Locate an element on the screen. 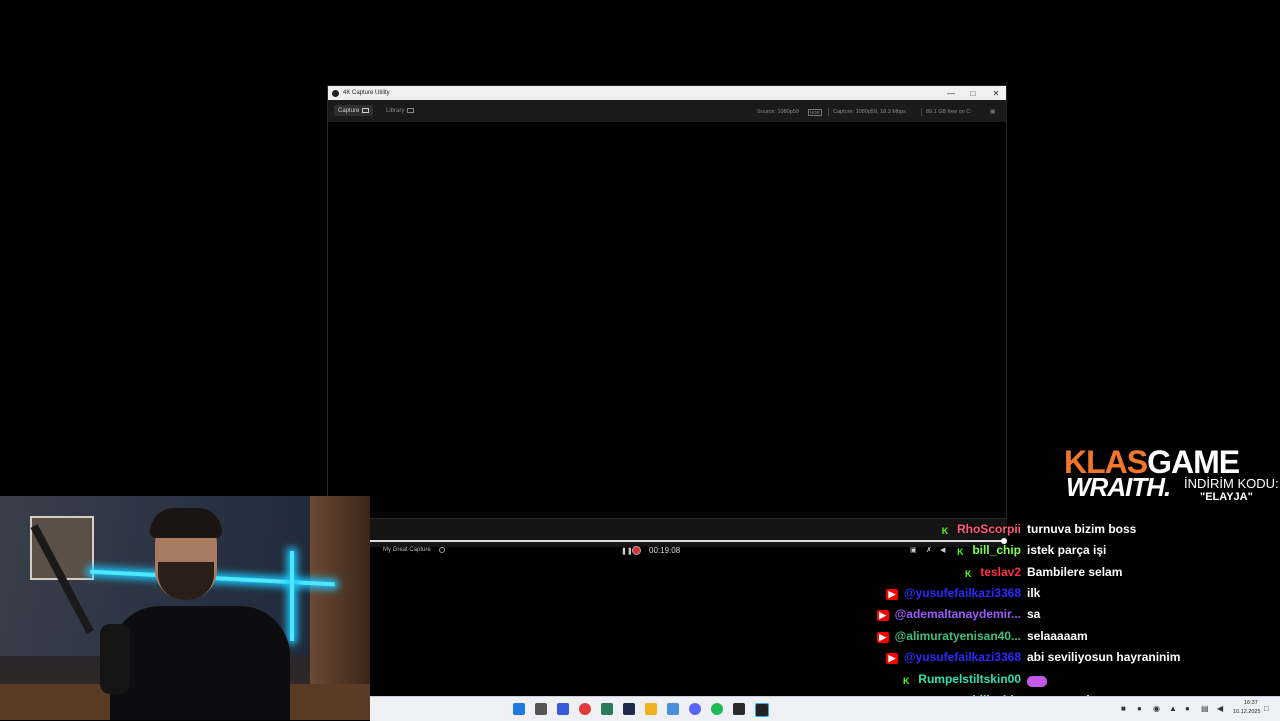 The image size is (1280, 721). tray-icon: ● is located at coordinates (1139, 708).